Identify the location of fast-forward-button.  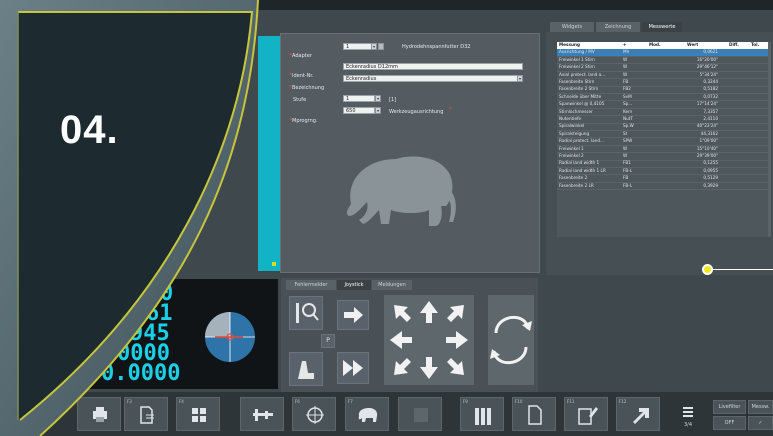
(353, 368).